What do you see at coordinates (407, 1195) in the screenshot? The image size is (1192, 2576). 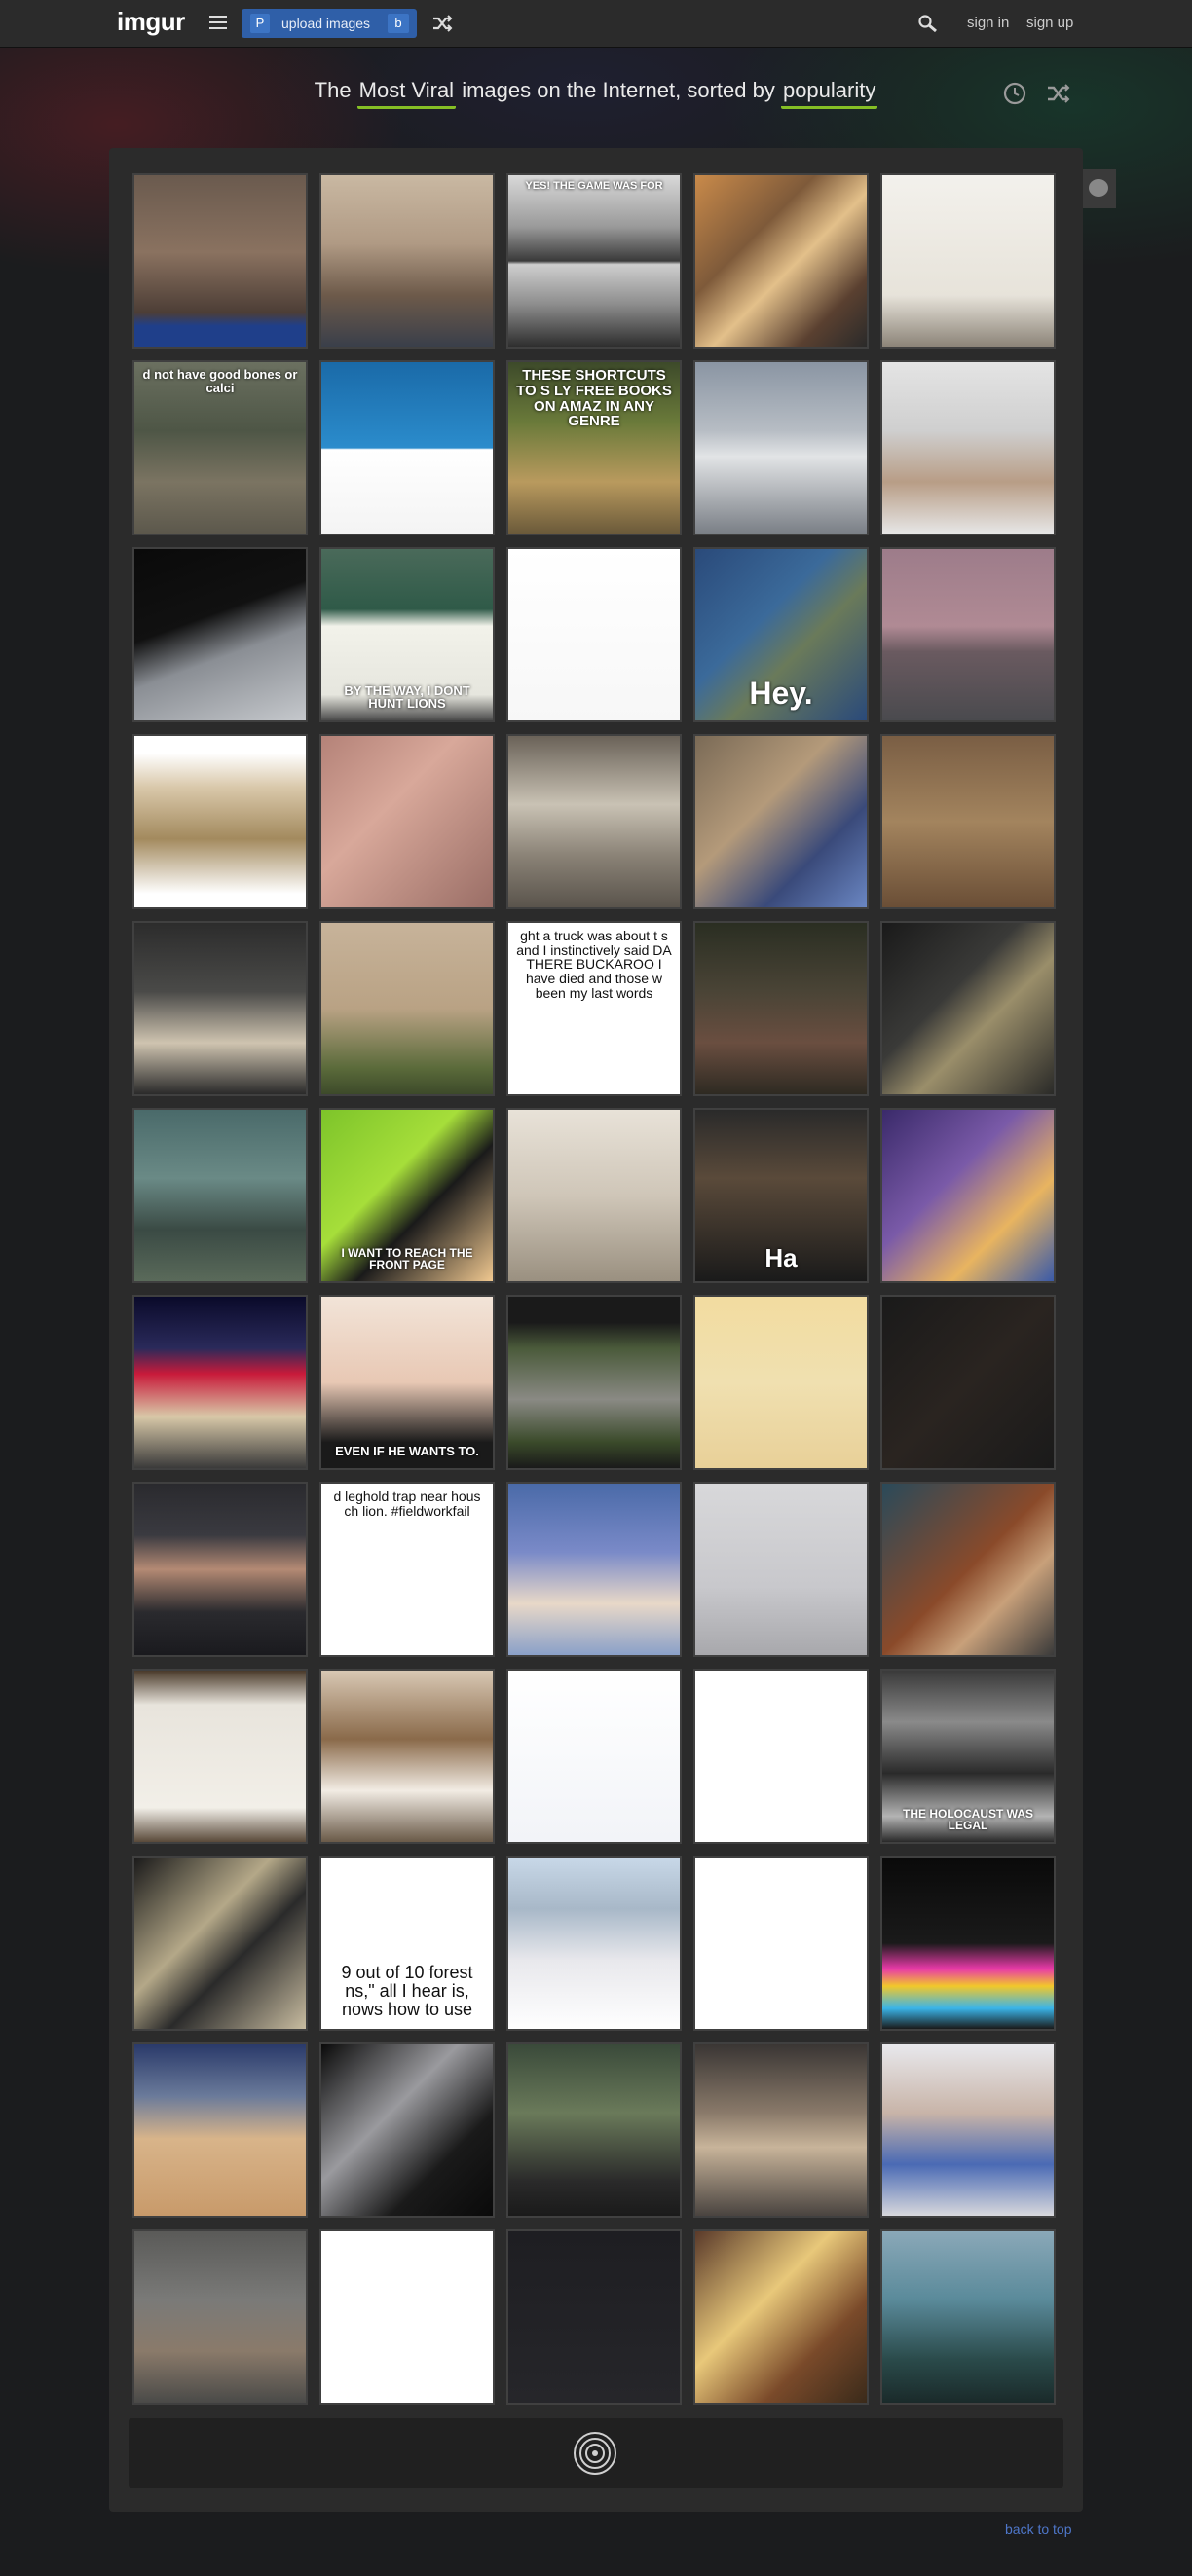 I see `gallery-image-cartoon-front-page: I WANT TO REACH THE FRONT PAGE` at bounding box center [407, 1195].